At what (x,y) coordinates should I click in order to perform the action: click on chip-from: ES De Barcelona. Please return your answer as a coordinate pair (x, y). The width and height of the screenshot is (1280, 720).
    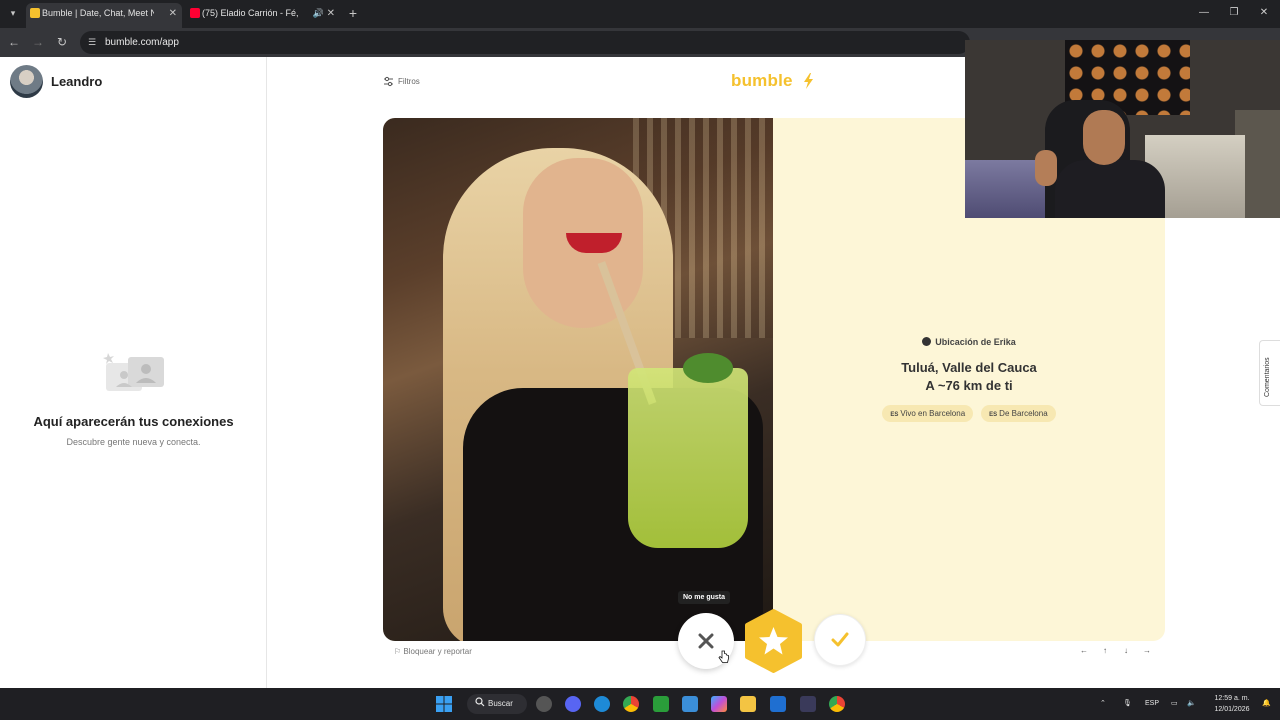
    Looking at the image, I should click on (1018, 413).